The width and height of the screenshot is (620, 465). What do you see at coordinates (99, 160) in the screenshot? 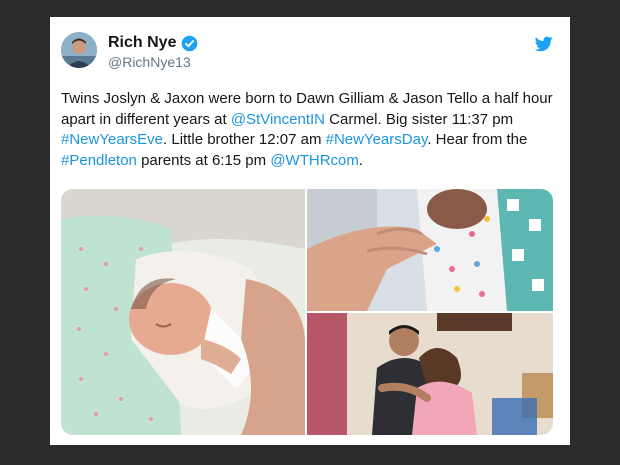
I see `hashtag-link: #Pendleton` at bounding box center [99, 160].